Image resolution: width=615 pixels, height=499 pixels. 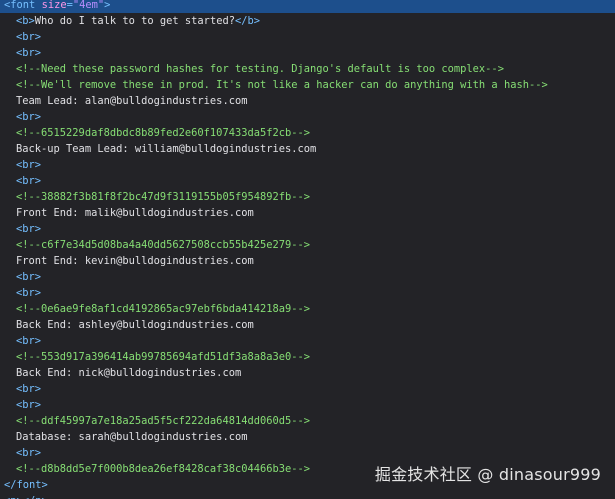 What do you see at coordinates (23, 5) in the screenshot?
I see `tag-name: font` at bounding box center [23, 5].